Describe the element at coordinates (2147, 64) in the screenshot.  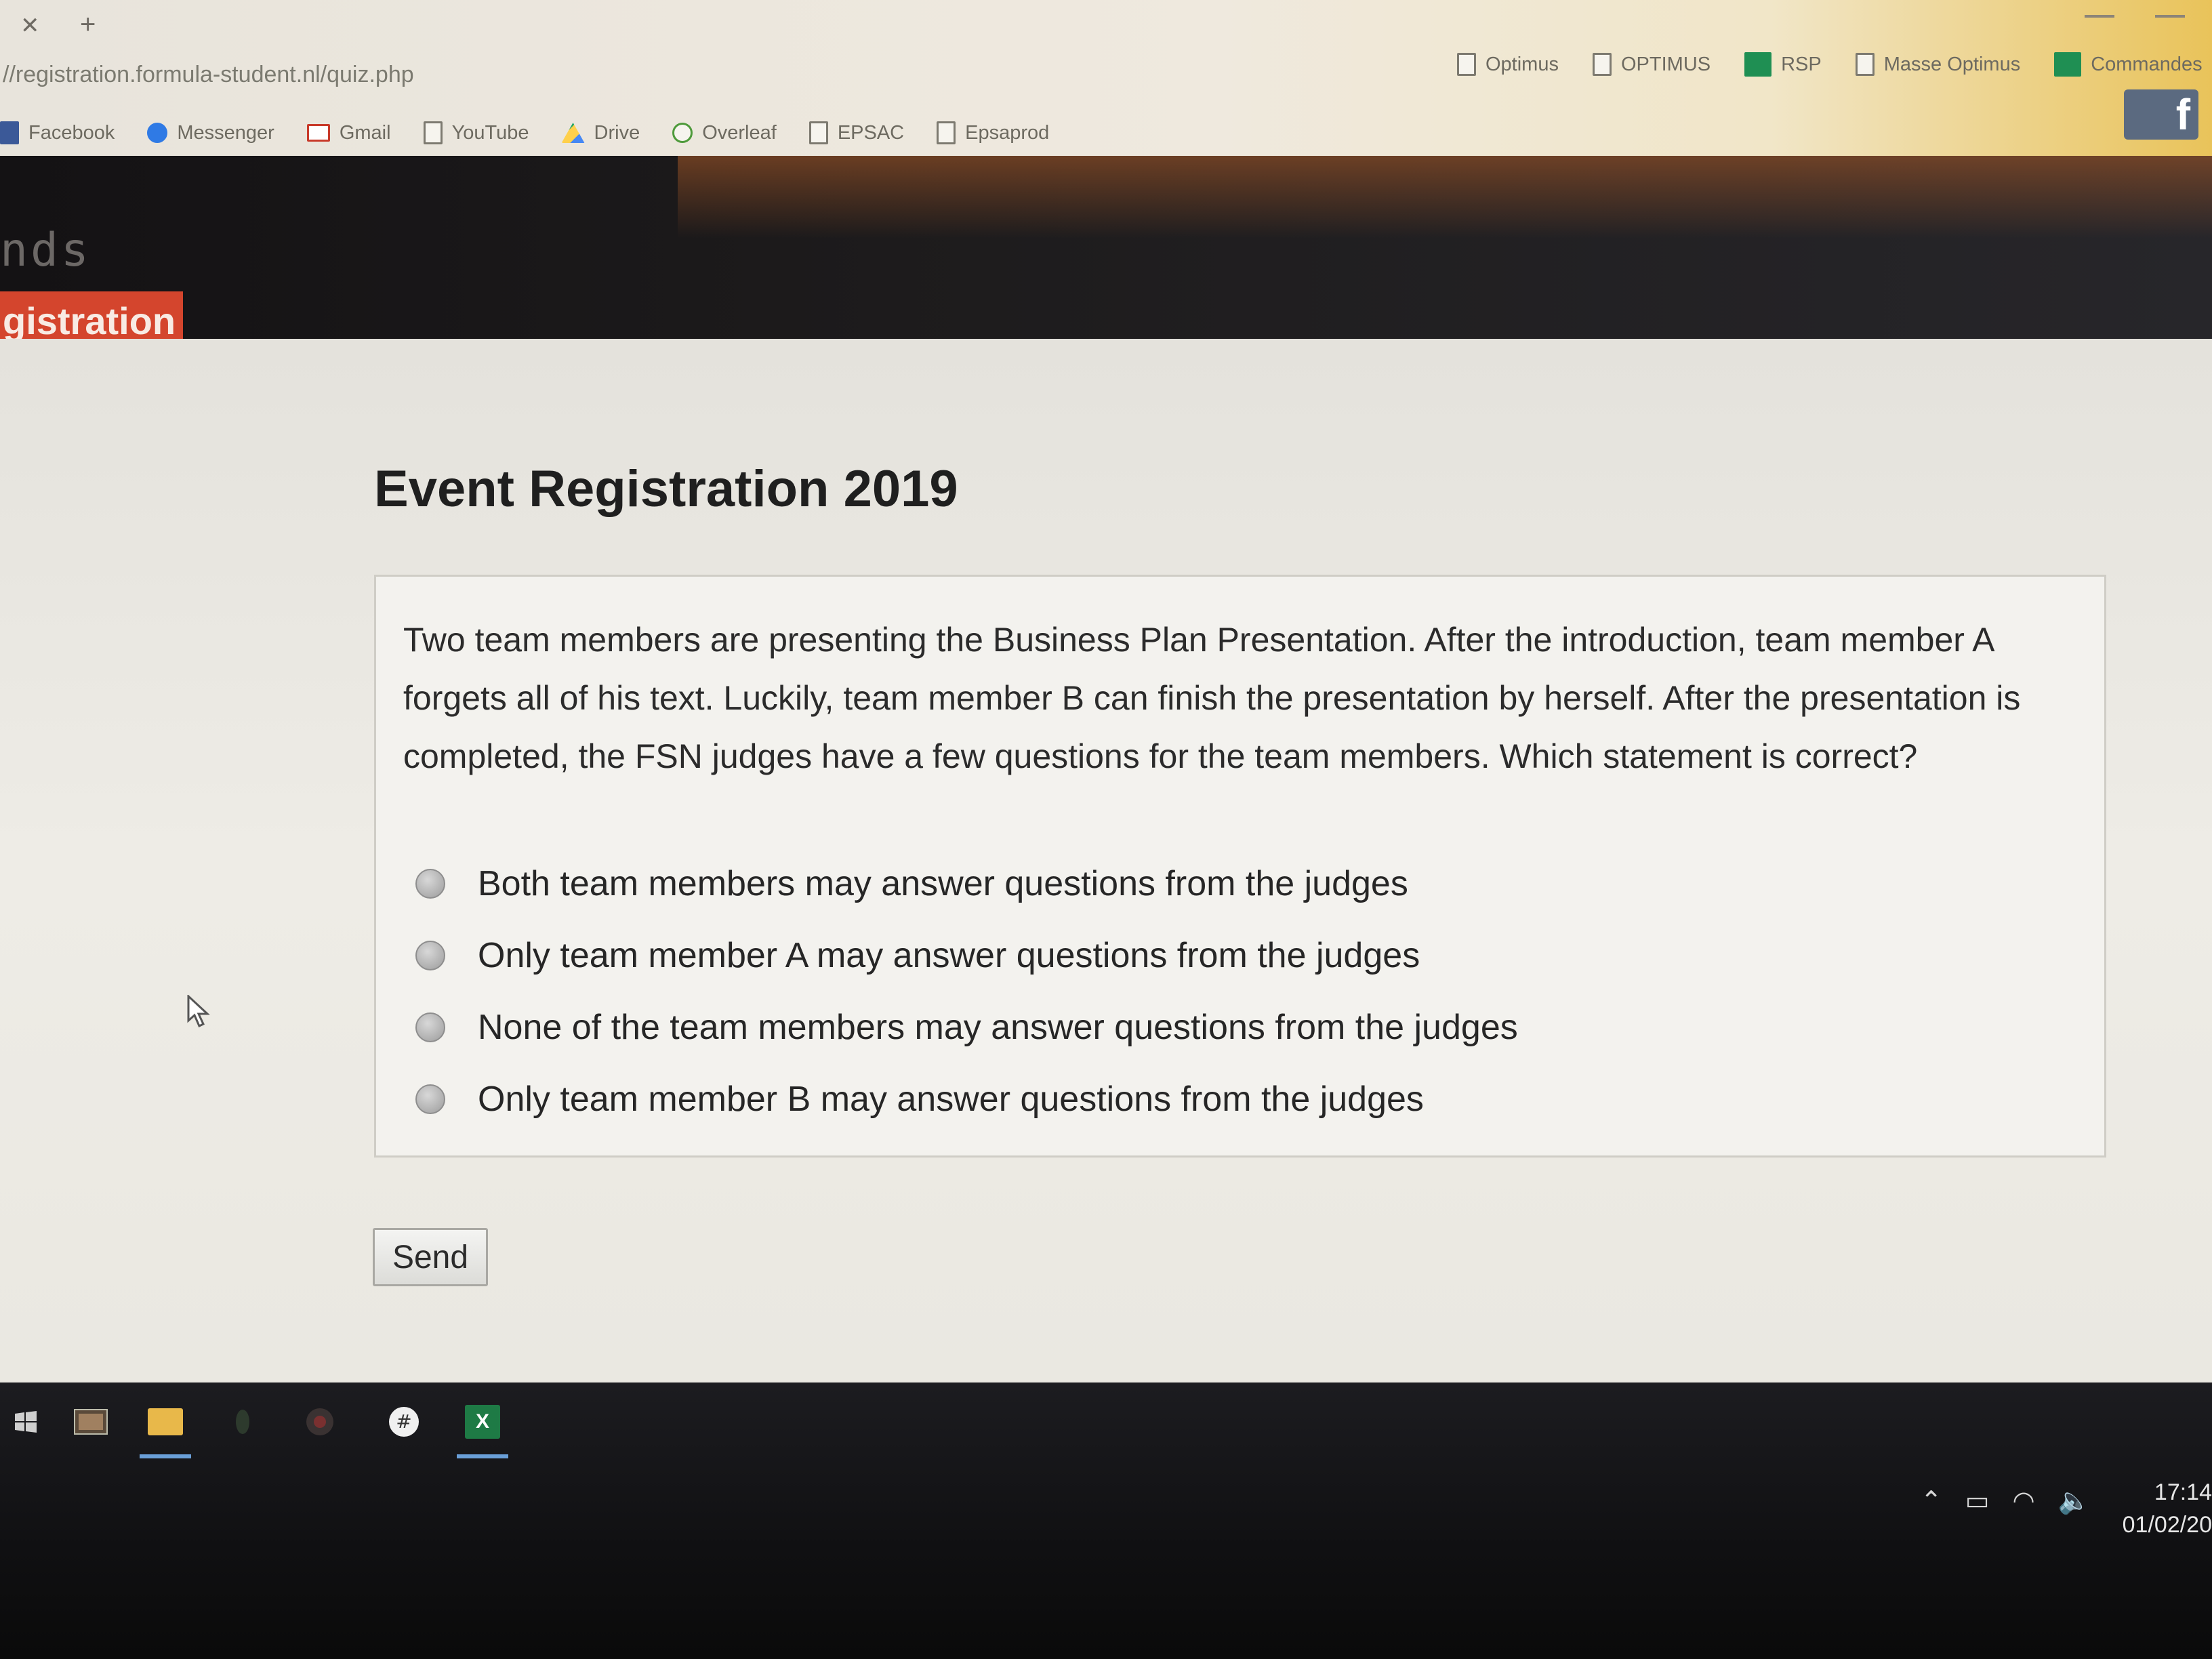
I see `bookmark-label: Commandes` at that location.